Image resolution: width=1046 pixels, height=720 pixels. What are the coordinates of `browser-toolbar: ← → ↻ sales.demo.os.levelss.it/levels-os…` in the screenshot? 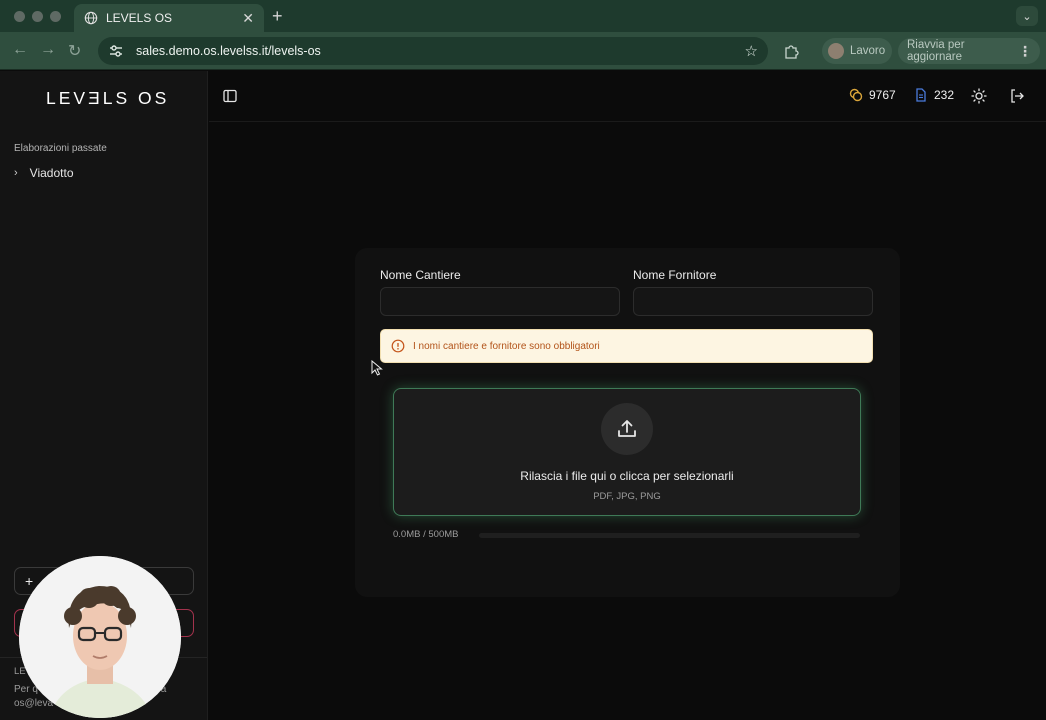 It's located at (523, 51).